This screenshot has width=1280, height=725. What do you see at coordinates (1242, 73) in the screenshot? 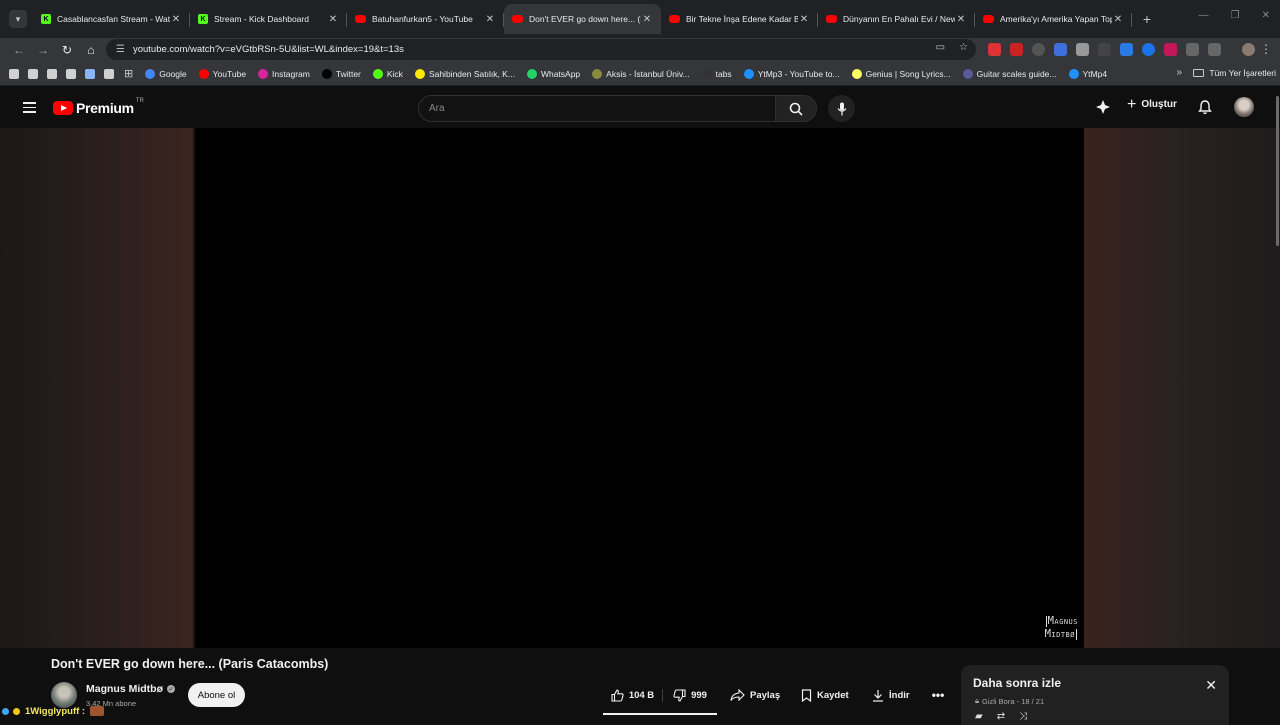
I see `all-bookmarks-label: Tüm Yer İşaretleri` at bounding box center [1242, 73].